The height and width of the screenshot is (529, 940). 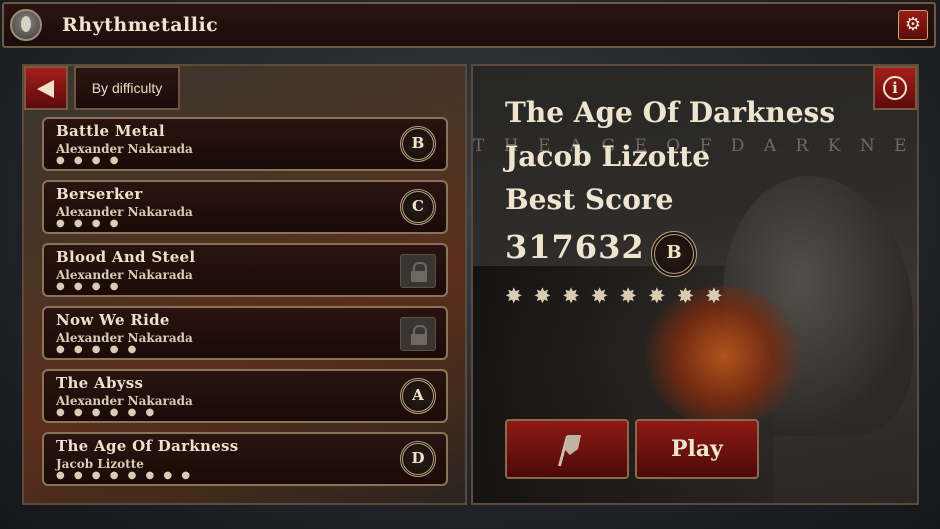 I want to click on best-score-value: 317632, so click(x=575, y=247).